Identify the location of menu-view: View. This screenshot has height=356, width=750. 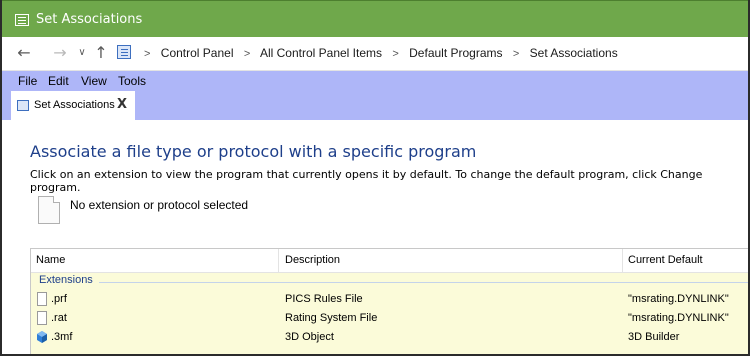
(94, 81).